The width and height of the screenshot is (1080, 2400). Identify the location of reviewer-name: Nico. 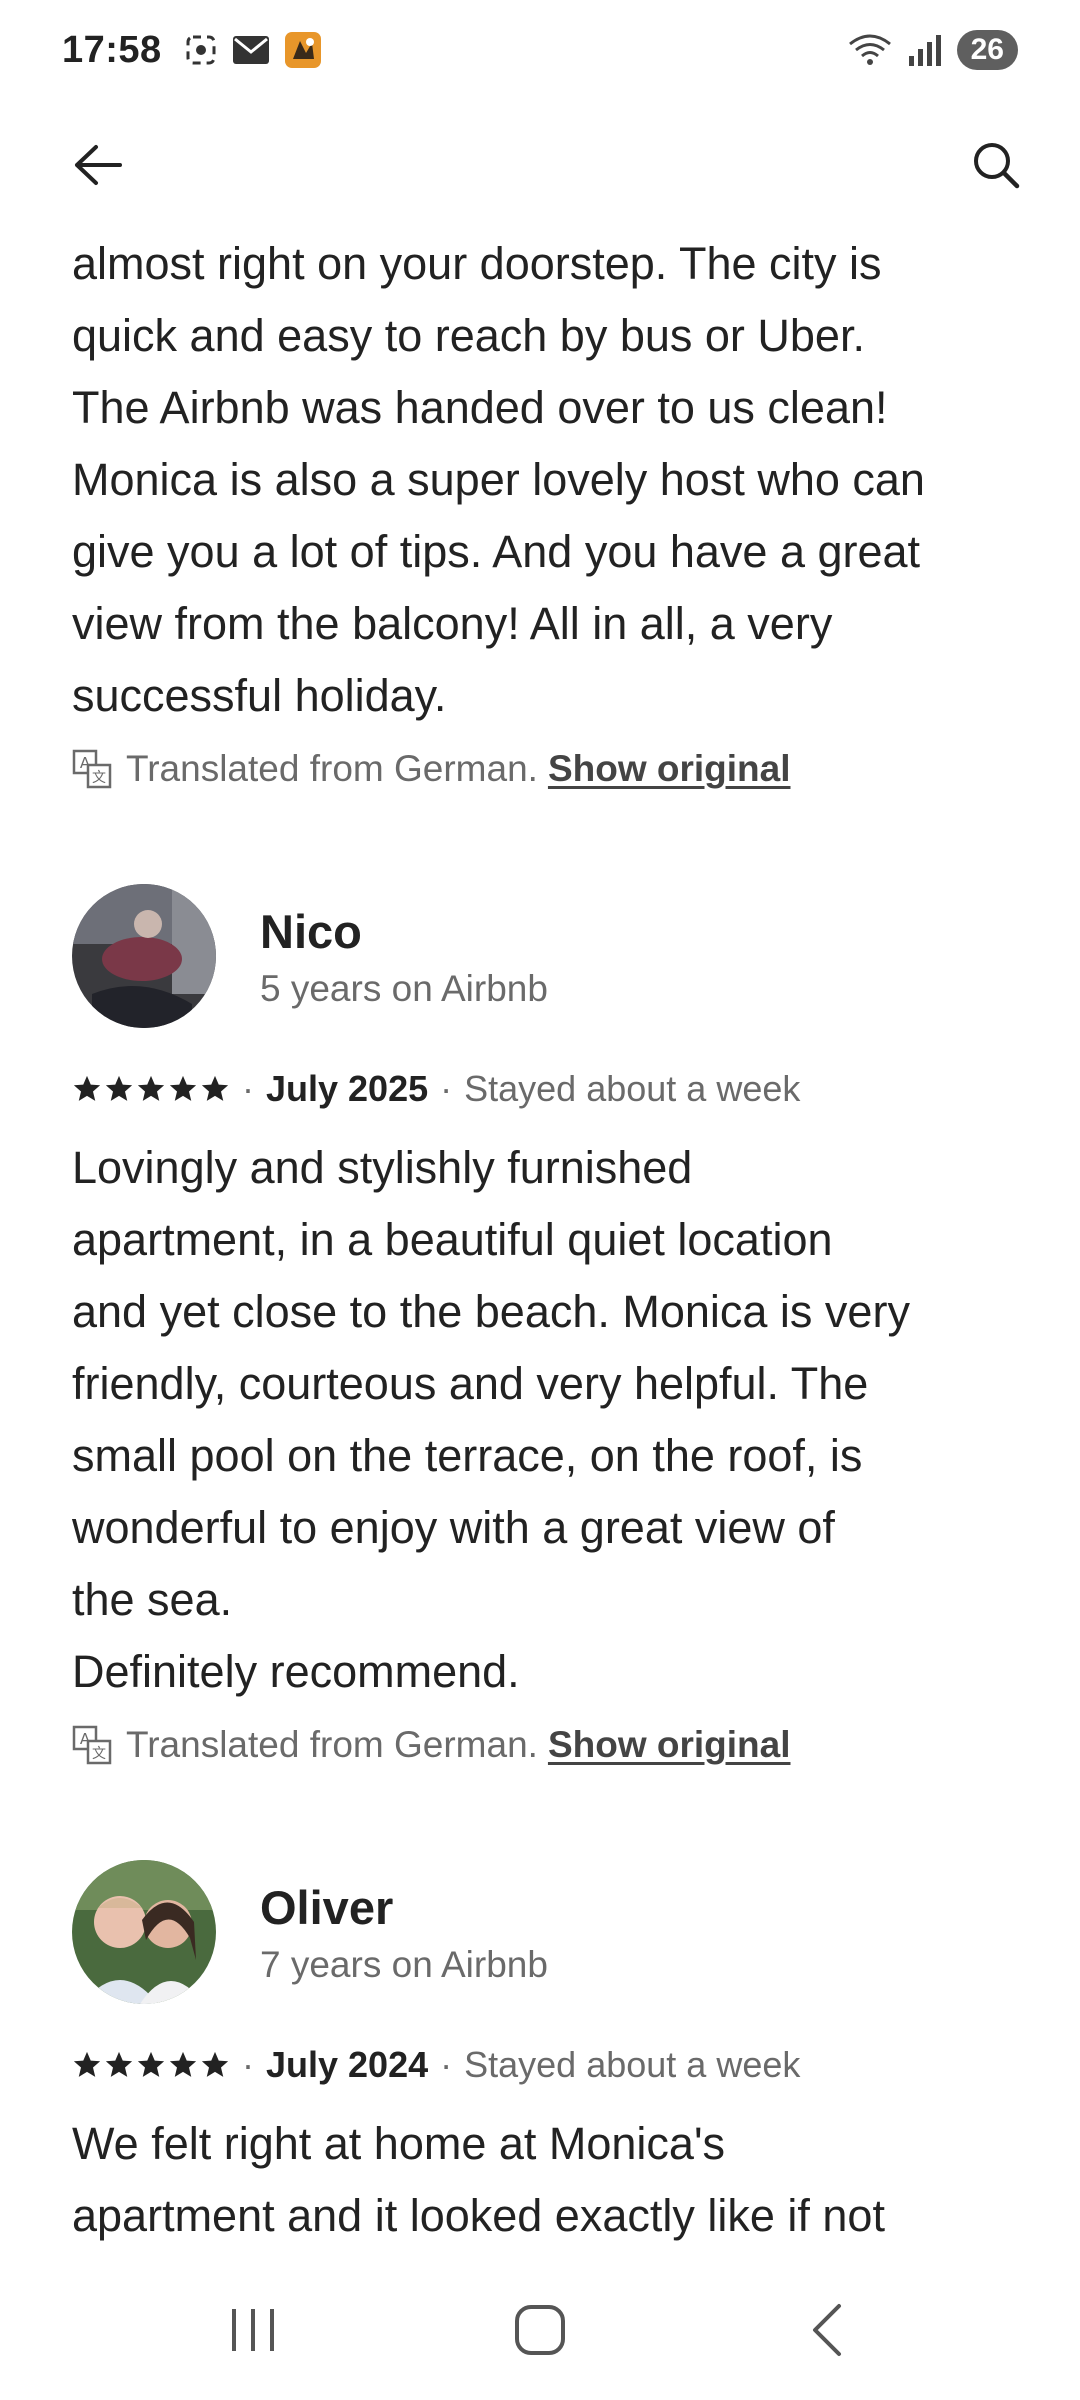
(311, 931).